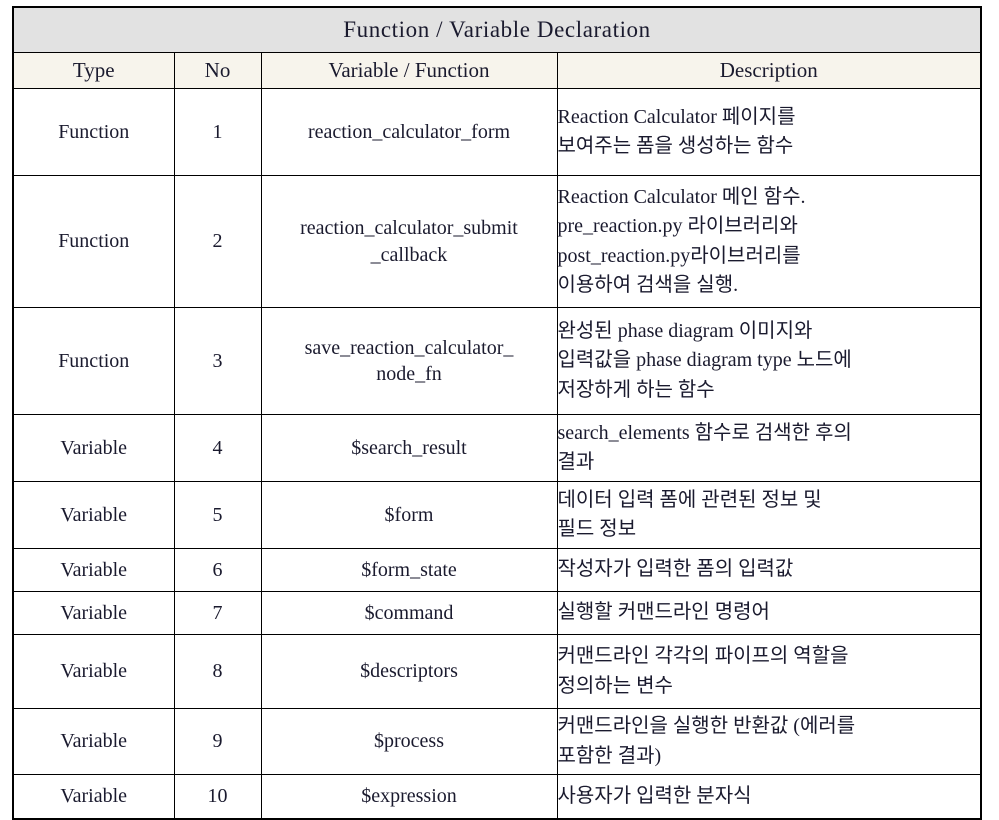  Describe the element at coordinates (769, 515) in the screenshot. I see `cell-description: 데이터 입력 폼에 관련된 정보 및 필드 정보` at that location.